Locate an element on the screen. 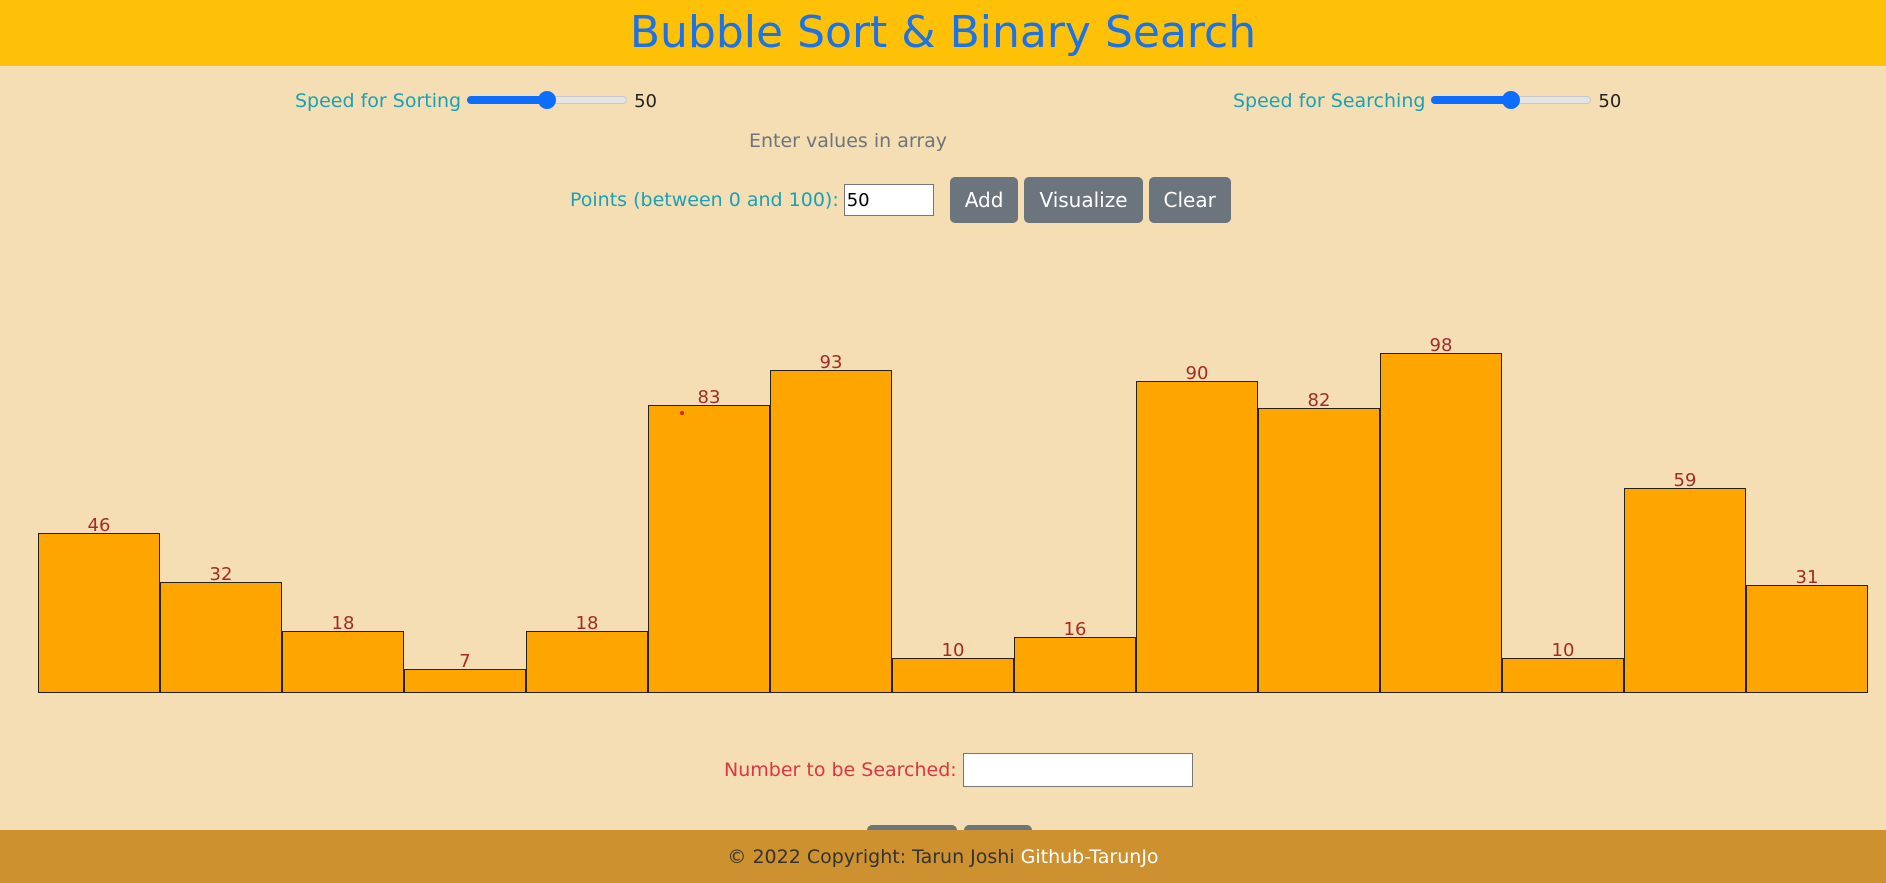 The height and width of the screenshot is (883, 1886). search-form: Number to be Searched: is located at coordinates (958, 770).